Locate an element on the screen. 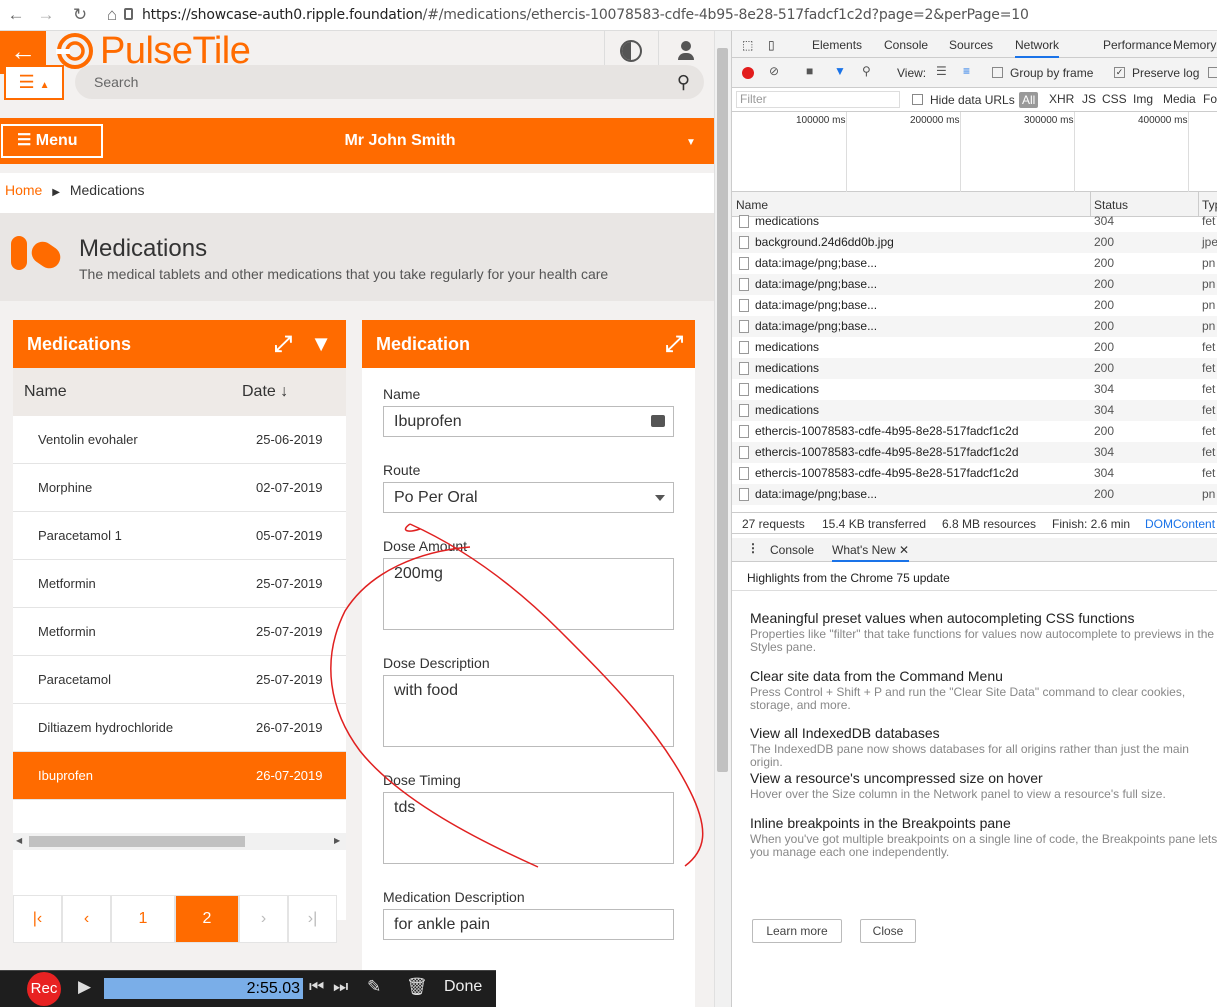  request-name: medications is located at coordinates (787, 368).